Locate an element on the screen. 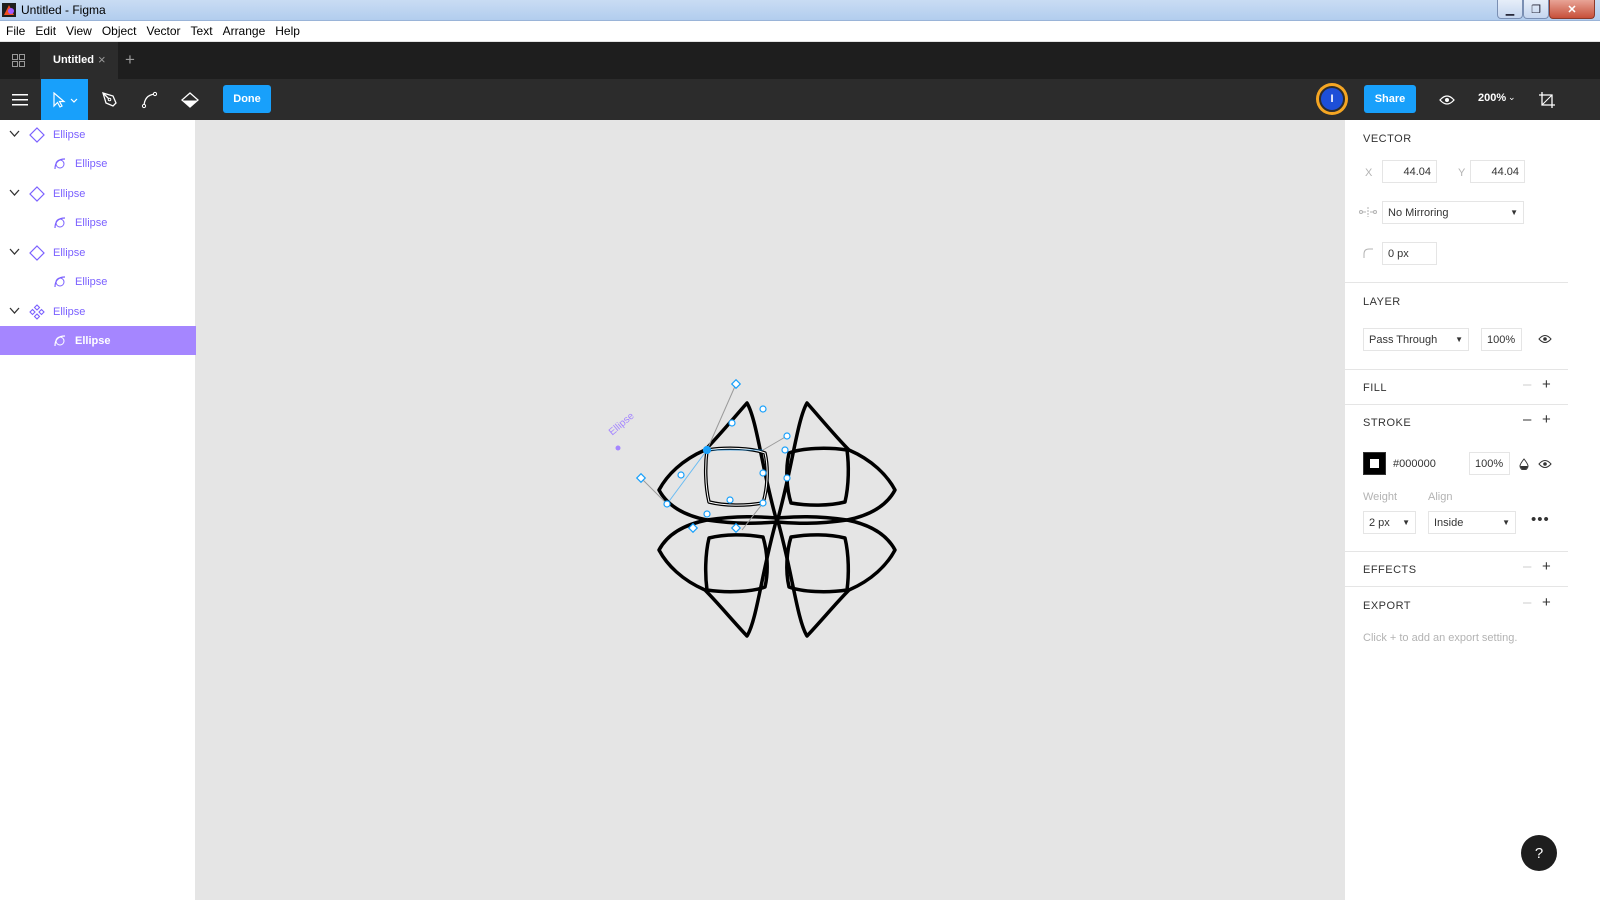 Image resolution: width=1600 pixels, height=900 pixels. mirroring-value: No Mirroring is located at coordinates (1418, 212).